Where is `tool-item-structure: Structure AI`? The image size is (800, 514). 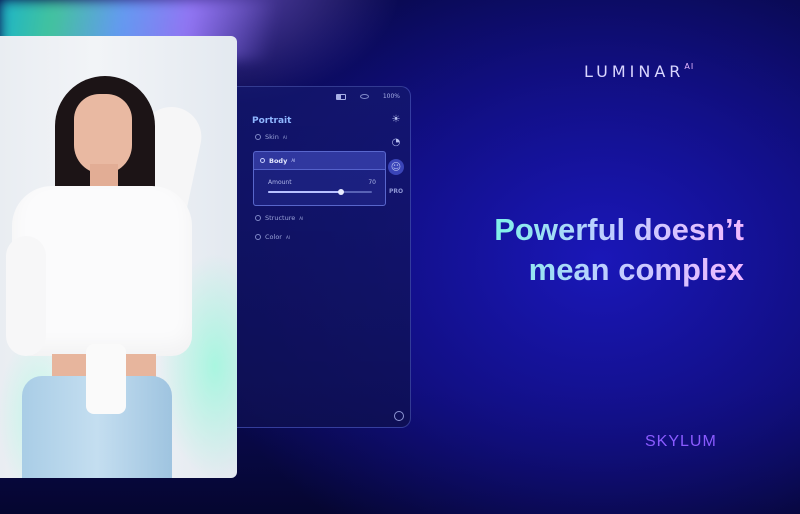
tool-item-structure: Structure AI is located at coordinates (279, 218).